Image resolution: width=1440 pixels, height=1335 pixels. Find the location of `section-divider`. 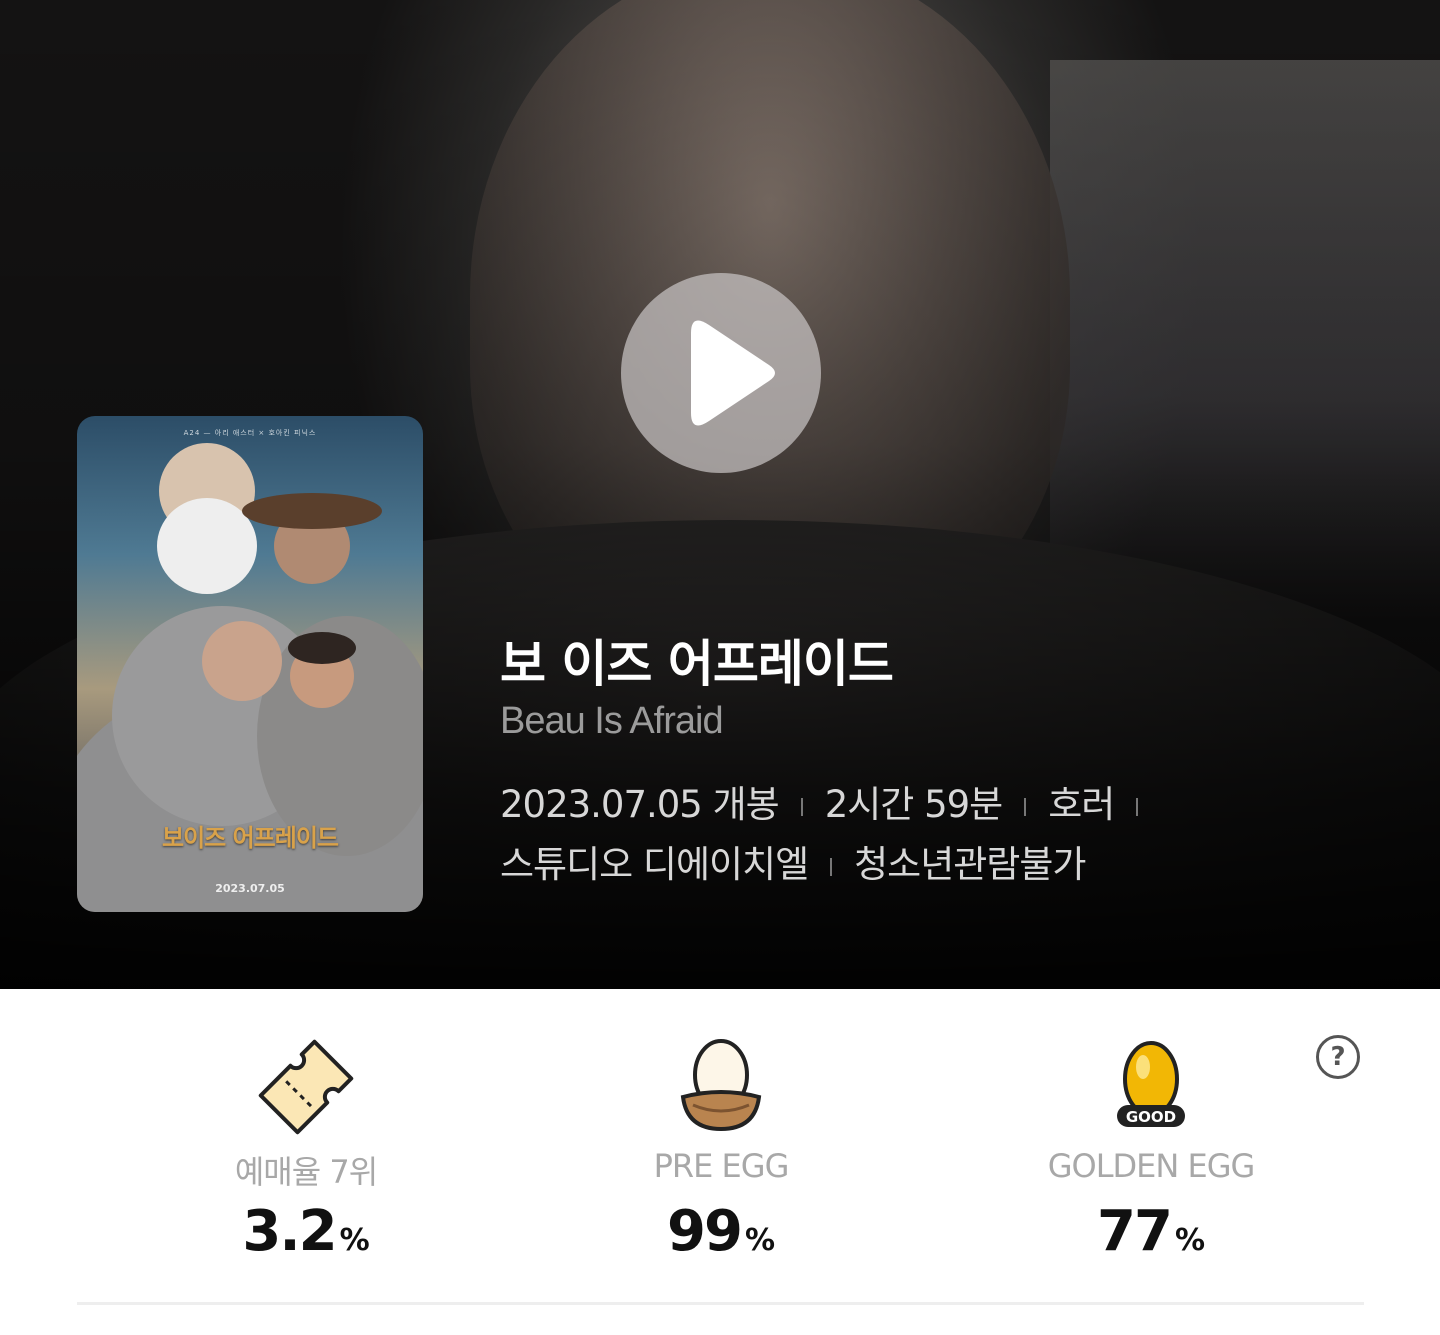

section-divider is located at coordinates (720, 1303).